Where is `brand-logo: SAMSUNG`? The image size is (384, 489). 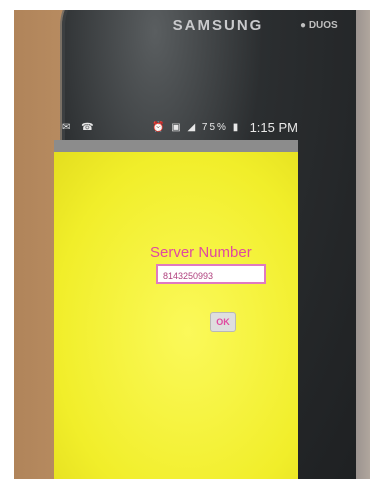 brand-logo: SAMSUNG is located at coordinates (218, 25).